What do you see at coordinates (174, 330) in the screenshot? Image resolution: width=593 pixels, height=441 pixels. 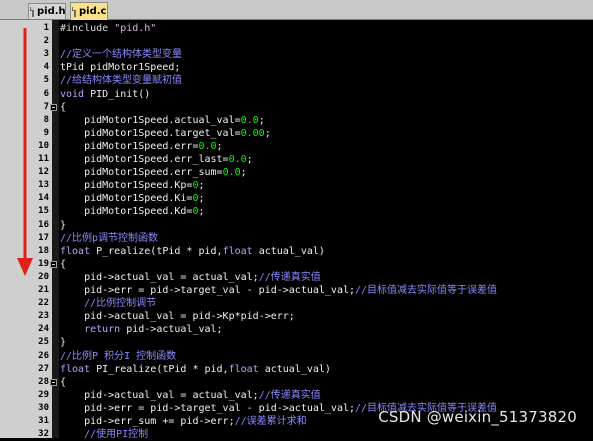 I see `code-token: pid->actual_val;` at bounding box center [174, 330].